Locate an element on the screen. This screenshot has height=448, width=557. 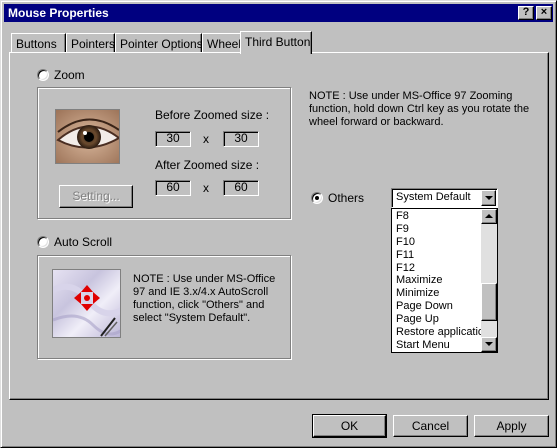
list-item-f9: F9 is located at coordinates (439, 229).